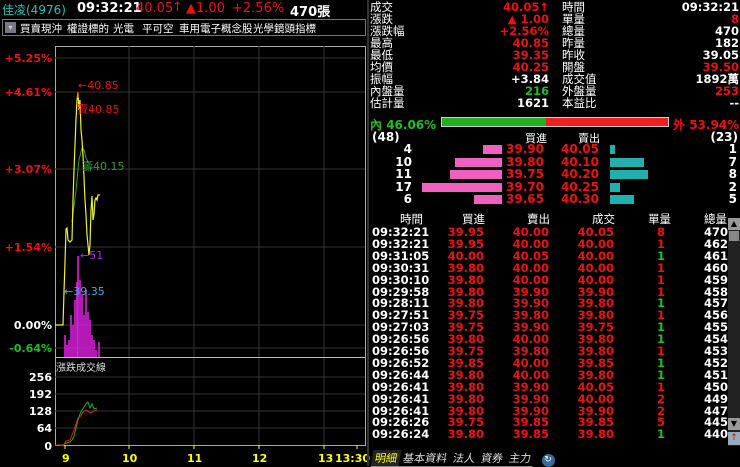 Image resolution: width=740 pixels, height=467 pixels. Describe the element at coordinates (195, 458) in the screenshot. I see `x-axis-label: 11` at that location.